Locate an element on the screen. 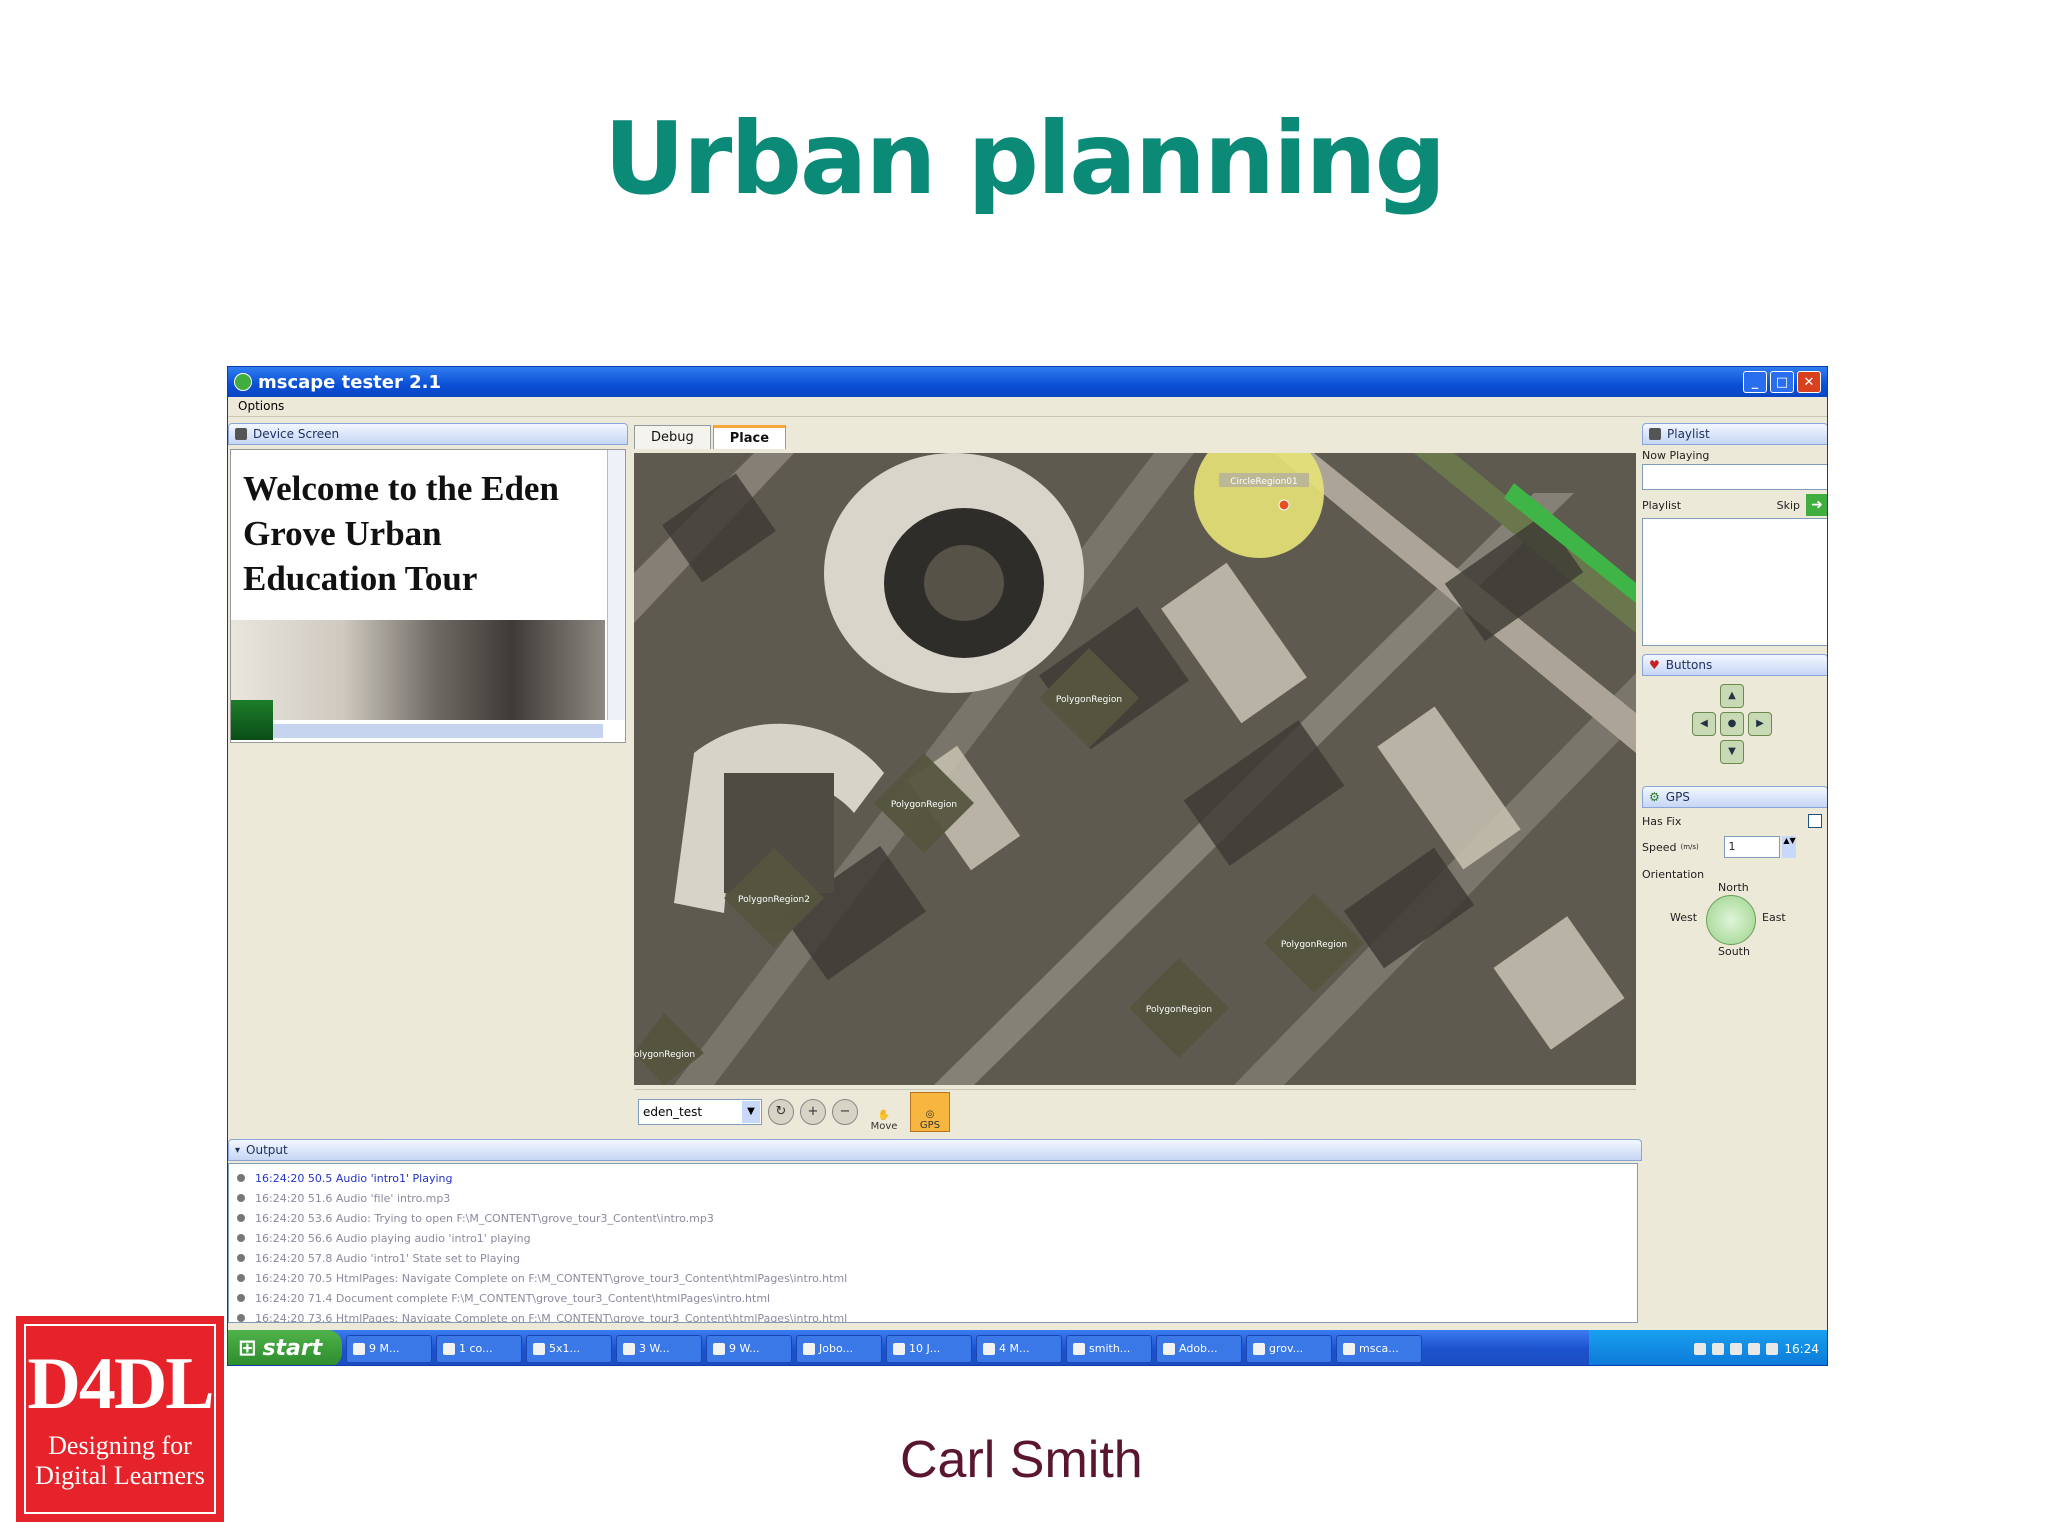  compass-south: South is located at coordinates (1734, 951).